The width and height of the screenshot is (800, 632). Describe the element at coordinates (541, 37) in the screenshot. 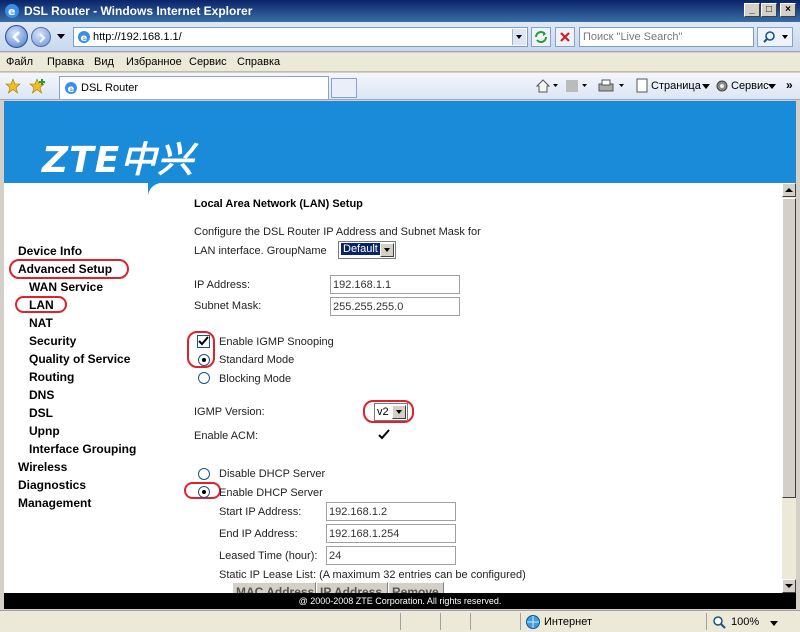

I see `refresh-button` at that location.